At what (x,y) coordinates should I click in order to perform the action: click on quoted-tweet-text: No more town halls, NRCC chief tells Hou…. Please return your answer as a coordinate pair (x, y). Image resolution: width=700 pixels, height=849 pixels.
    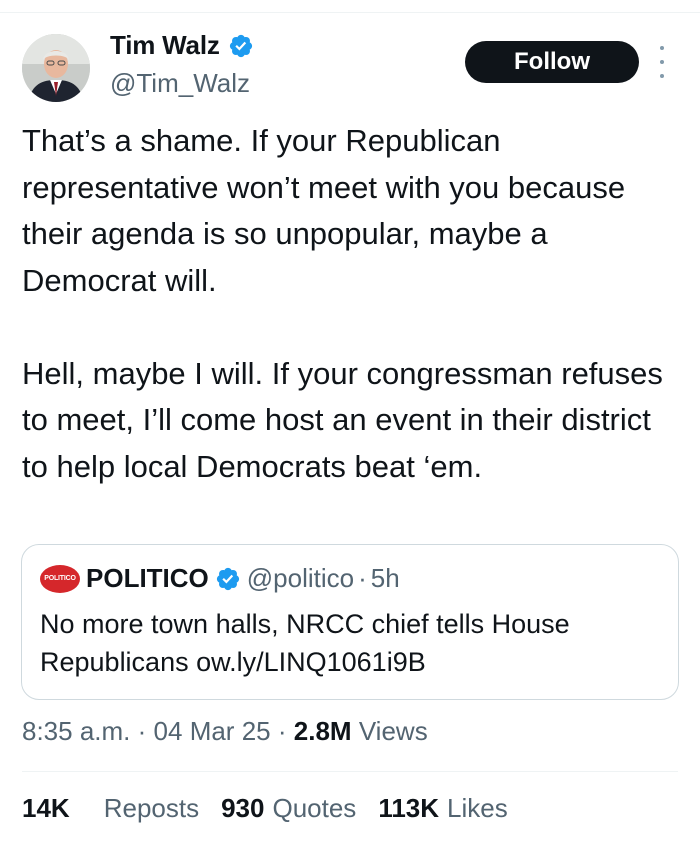
    Looking at the image, I should click on (305, 643).